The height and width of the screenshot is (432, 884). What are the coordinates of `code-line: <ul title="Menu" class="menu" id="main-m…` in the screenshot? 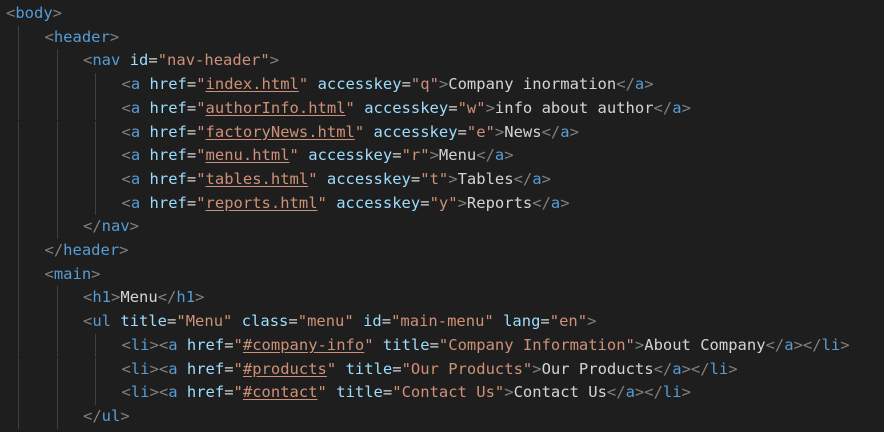 It's located at (442, 322).